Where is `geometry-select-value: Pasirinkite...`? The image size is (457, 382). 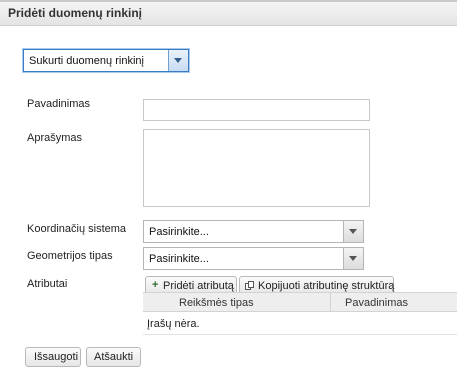
geometry-select-value: Pasirinkite... is located at coordinates (179, 259).